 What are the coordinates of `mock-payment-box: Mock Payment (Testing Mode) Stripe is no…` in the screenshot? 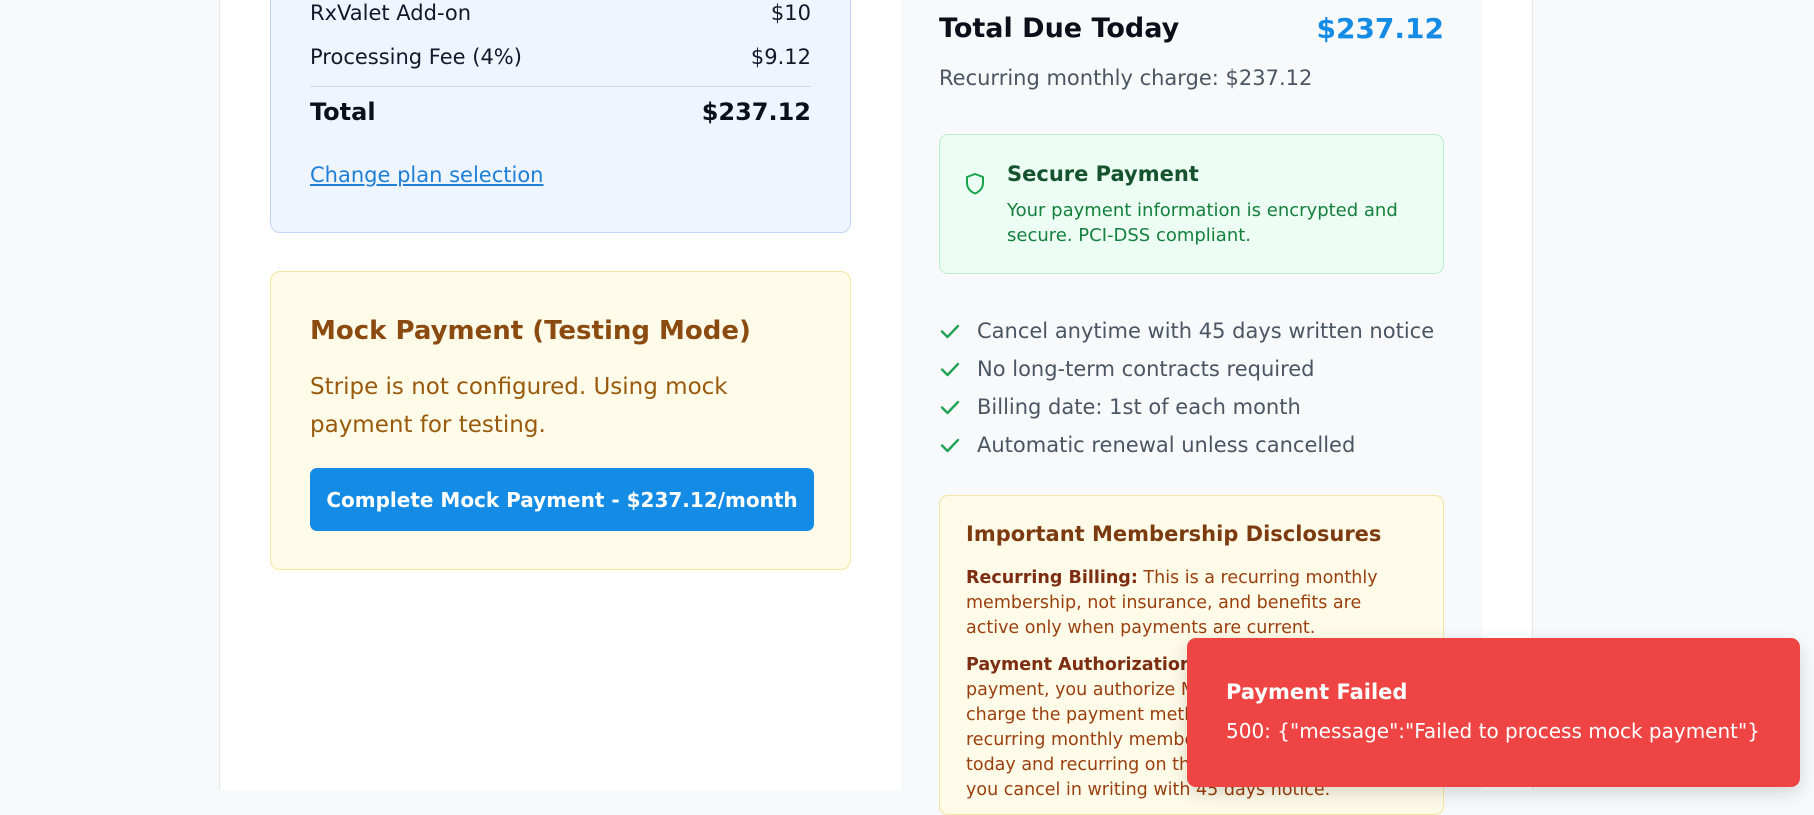 It's located at (560, 420).